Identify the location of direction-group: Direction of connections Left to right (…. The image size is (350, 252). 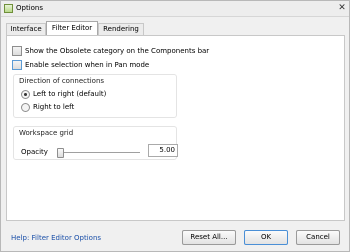
(95, 96).